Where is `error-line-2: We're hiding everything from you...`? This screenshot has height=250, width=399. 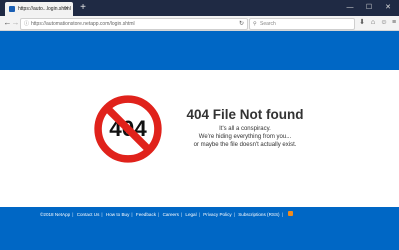
error-line-2: We're hiding everything from you... is located at coordinates (245, 137).